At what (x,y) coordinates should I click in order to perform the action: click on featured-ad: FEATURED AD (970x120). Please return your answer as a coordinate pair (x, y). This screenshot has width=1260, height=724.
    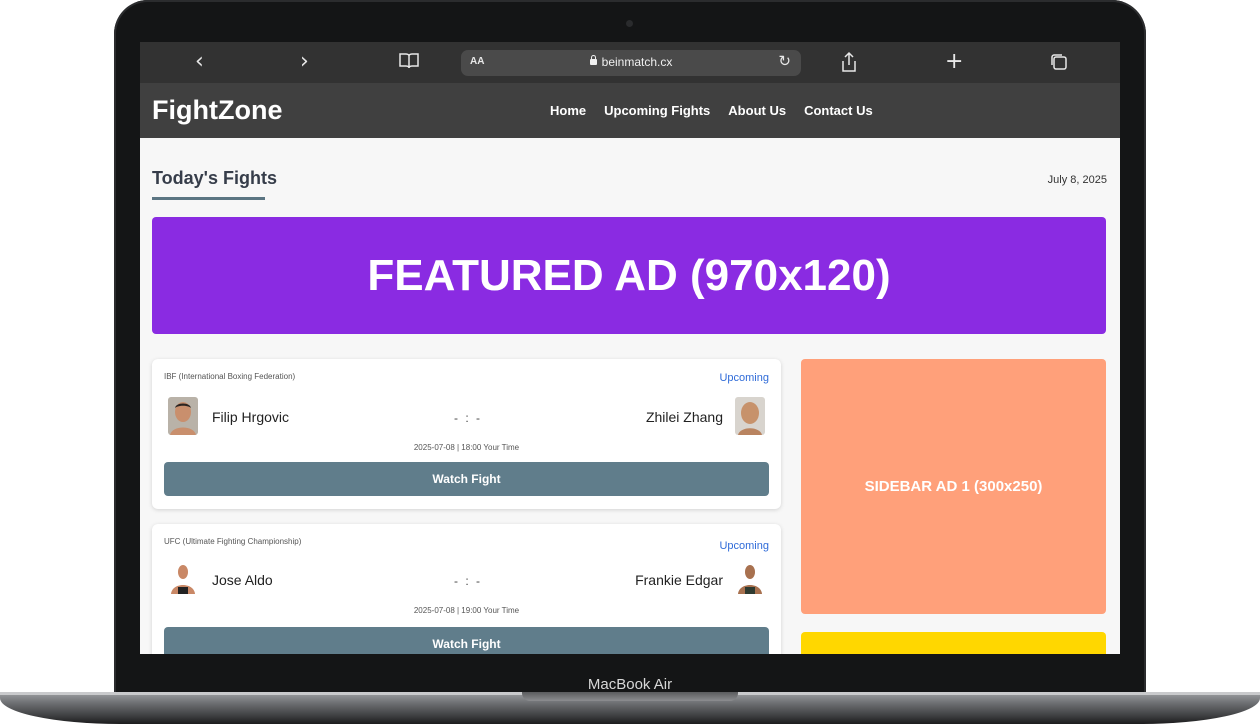
    Looking at the image, I should click on (629, 275).